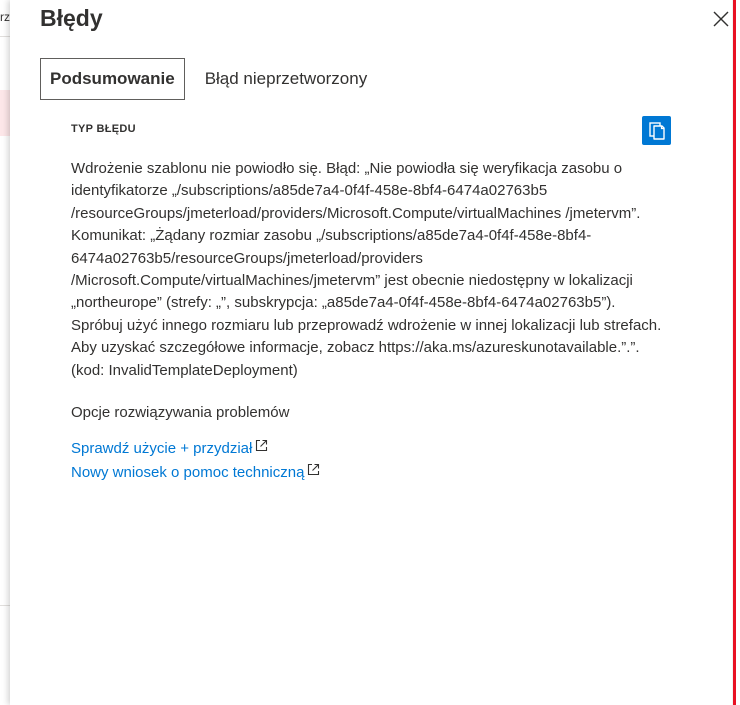 This screenshot has height=705, width=740. I want to click on tab-bar: Podsumowanie Błąd nieprzetworzony, so click(208, 79).